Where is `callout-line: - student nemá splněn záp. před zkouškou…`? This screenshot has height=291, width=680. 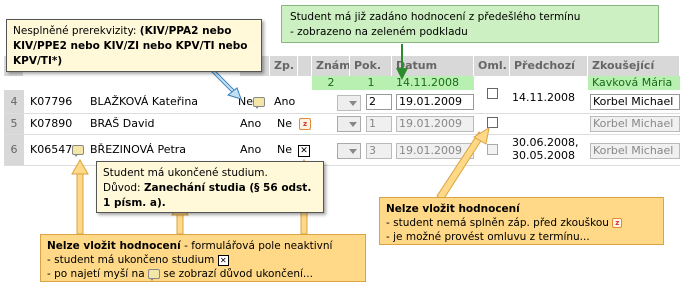 callout-line: - student nemá splněn záp. před zkouškou… is located at coordinates (521, 223).